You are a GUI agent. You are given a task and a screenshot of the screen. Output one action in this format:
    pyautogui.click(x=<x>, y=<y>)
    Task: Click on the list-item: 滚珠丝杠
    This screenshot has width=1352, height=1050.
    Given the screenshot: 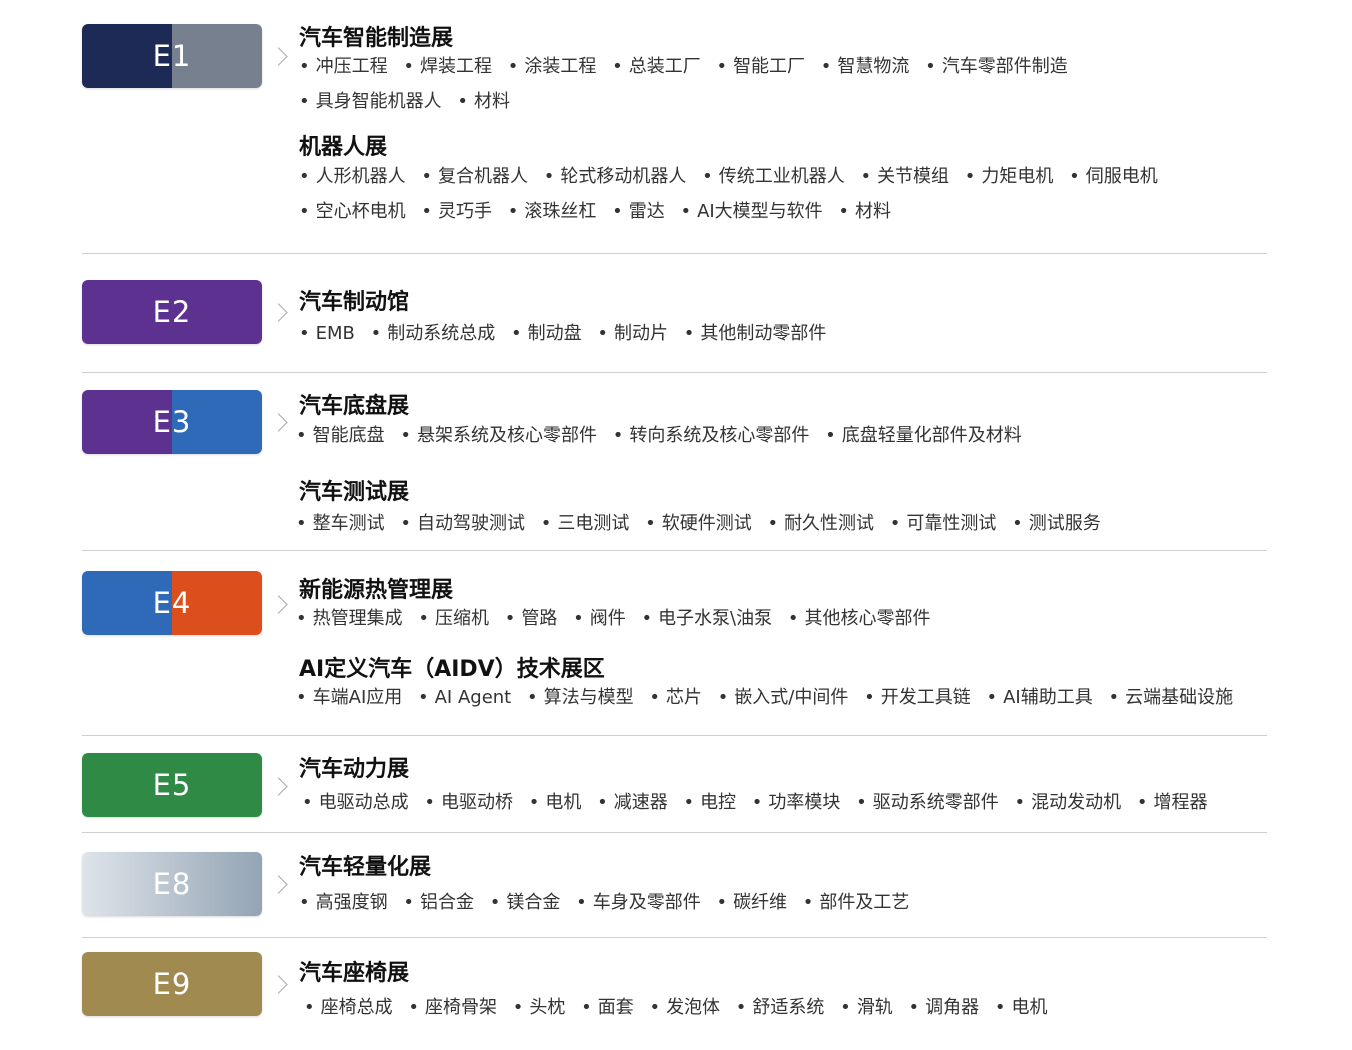 What is the action you would take?
    pyautogui.click(x=552, y=211)
    